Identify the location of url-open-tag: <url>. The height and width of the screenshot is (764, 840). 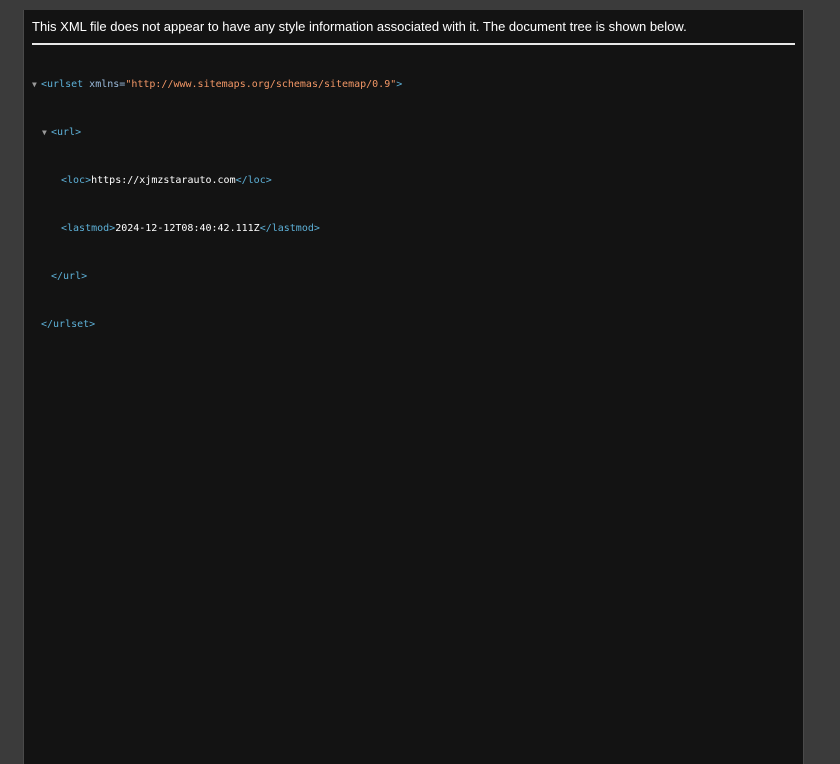
(66, 132).